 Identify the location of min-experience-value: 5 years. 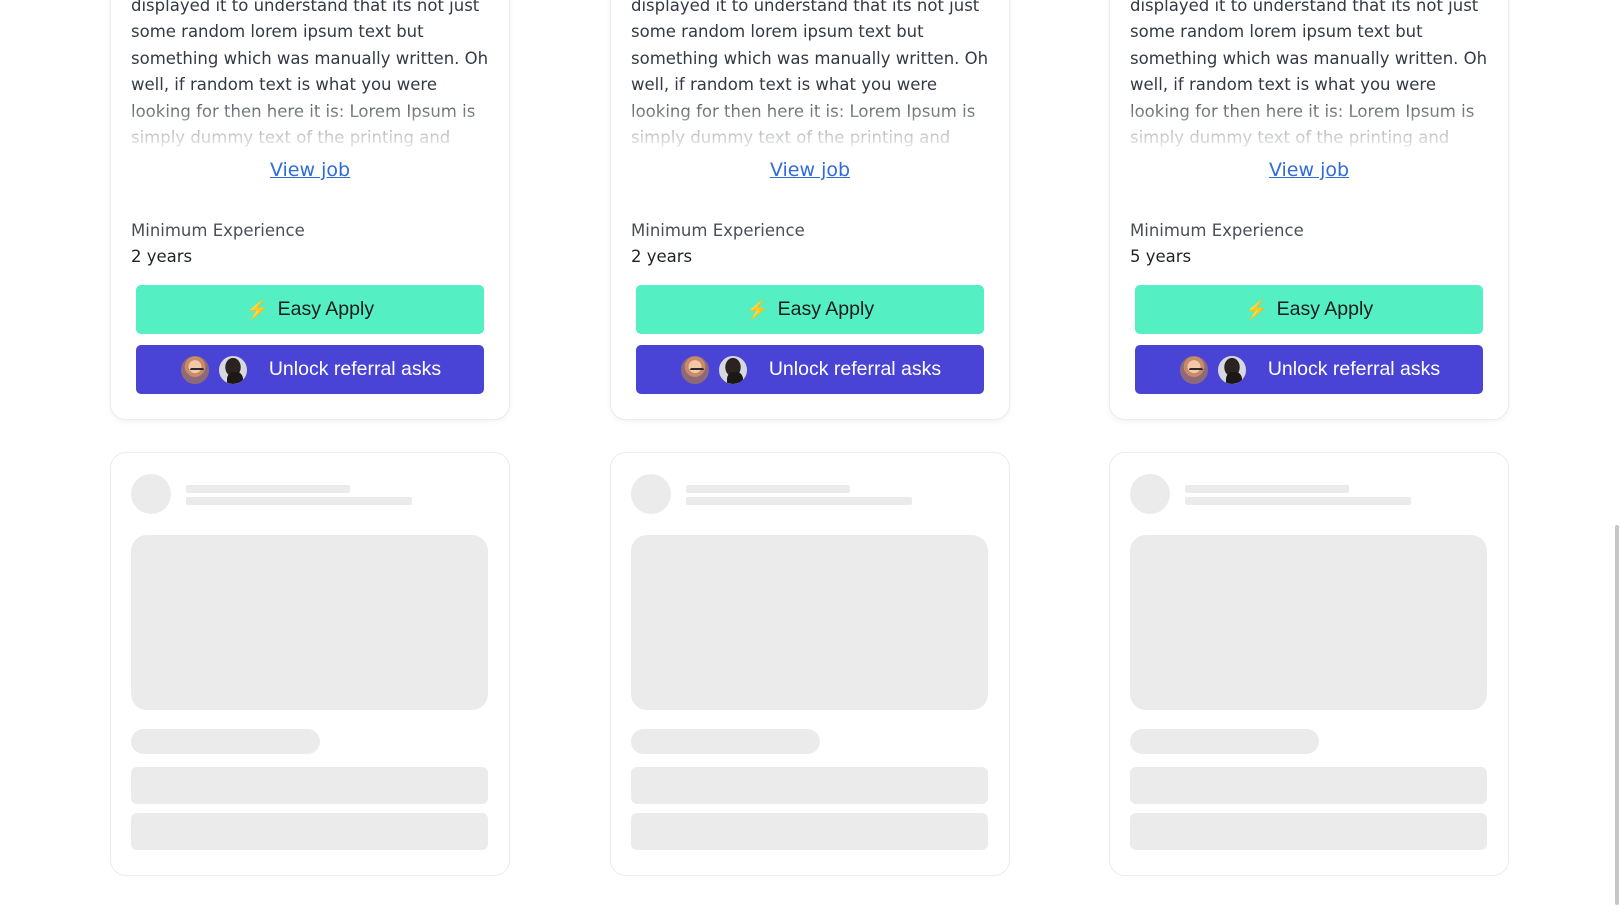
(1161, 256).